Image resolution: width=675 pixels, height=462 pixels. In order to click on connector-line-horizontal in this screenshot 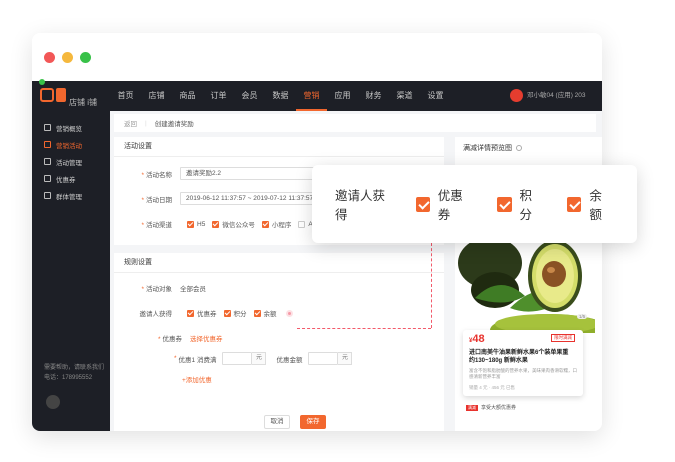, I will do `click(364, 328)`.